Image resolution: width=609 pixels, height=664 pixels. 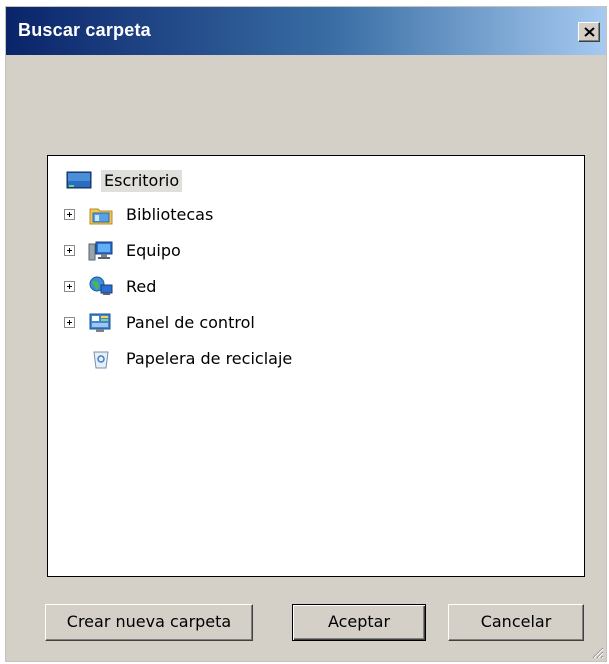 I want to click on libraries-icon, so click(x=101, y=216).